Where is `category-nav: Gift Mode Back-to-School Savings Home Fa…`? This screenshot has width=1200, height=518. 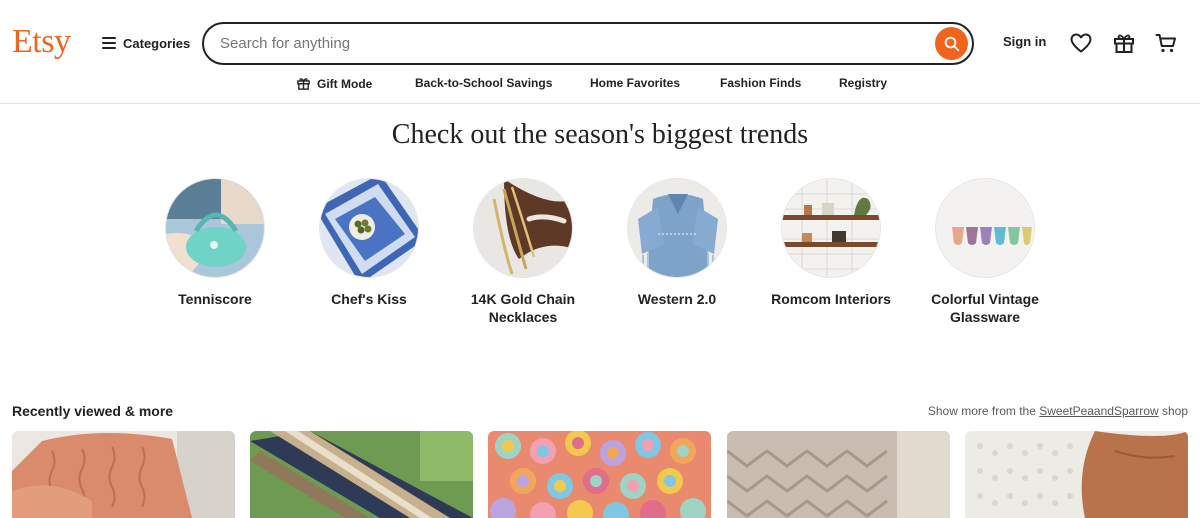
category-nav: Gift Mode Back-to-School Savings Home Fa… is located at coordinates (600, 84).